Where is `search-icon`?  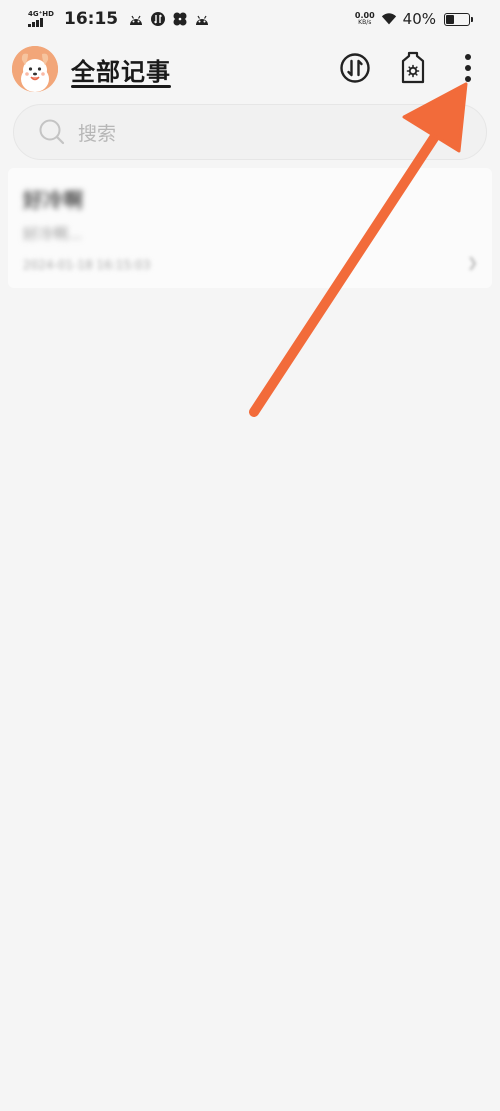
search-icon is located at coordinates (52, 132).